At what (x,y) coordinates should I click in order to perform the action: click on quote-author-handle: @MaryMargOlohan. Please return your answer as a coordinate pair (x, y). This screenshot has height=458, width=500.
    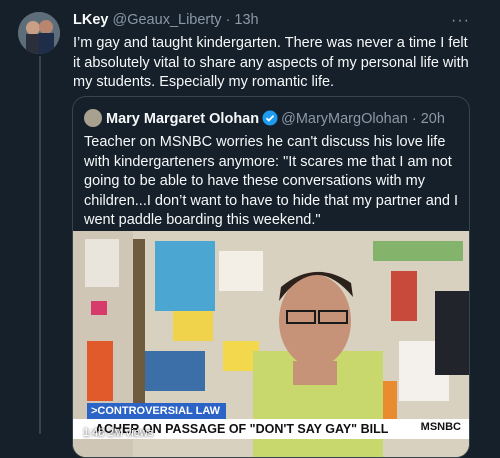
    Looking at the image, I should click on (344, 119).